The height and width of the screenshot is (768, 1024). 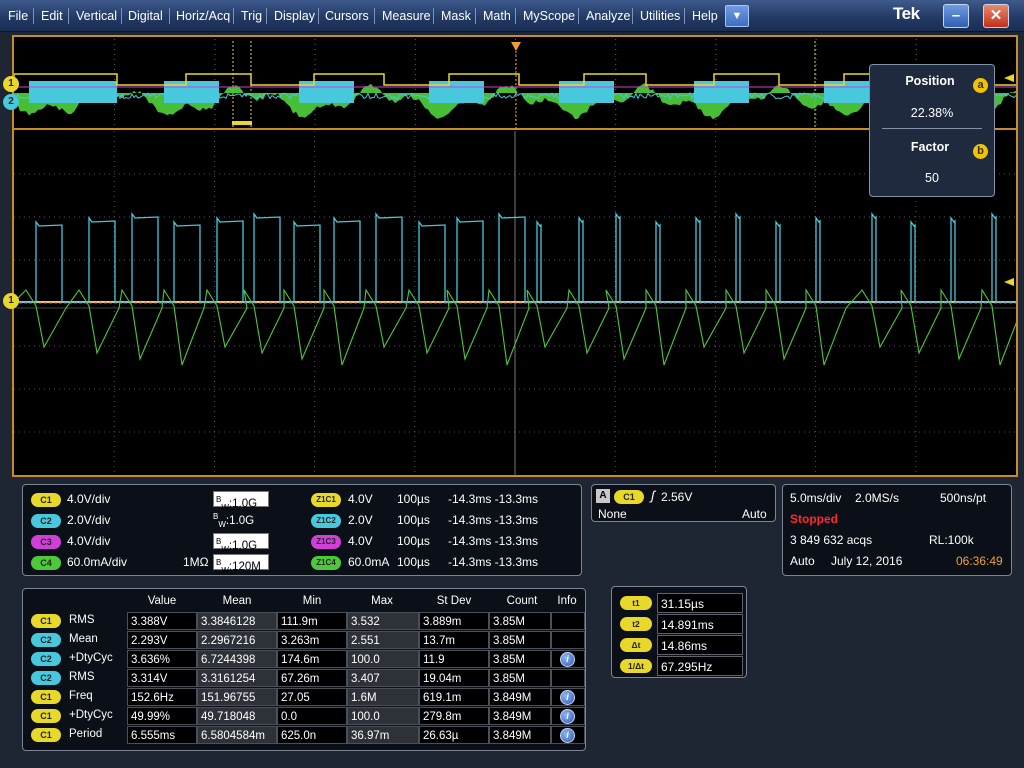 What do you see at coordinates (81, 696) in the screenshot?
I see `measurement-name: Freq` at bounding box center [81, 696].